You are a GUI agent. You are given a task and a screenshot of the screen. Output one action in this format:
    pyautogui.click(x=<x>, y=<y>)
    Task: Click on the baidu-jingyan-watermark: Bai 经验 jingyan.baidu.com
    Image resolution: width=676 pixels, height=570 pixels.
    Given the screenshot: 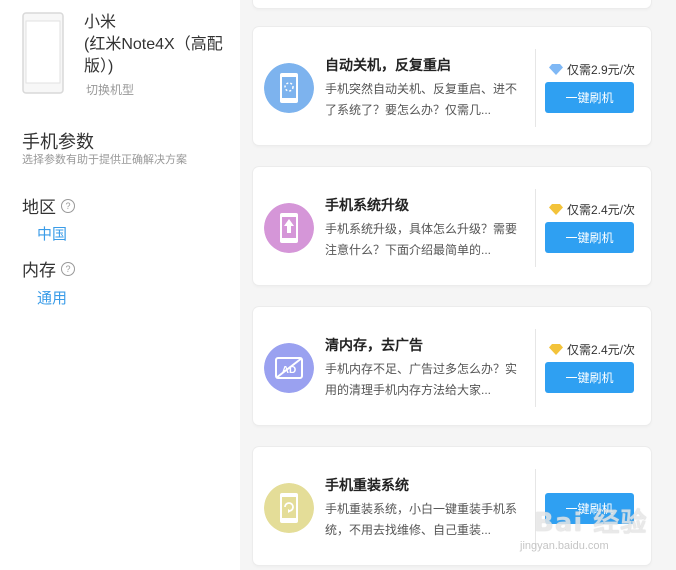 What is the action you would take?
    pyautogui.click(x=595, y=531)
    